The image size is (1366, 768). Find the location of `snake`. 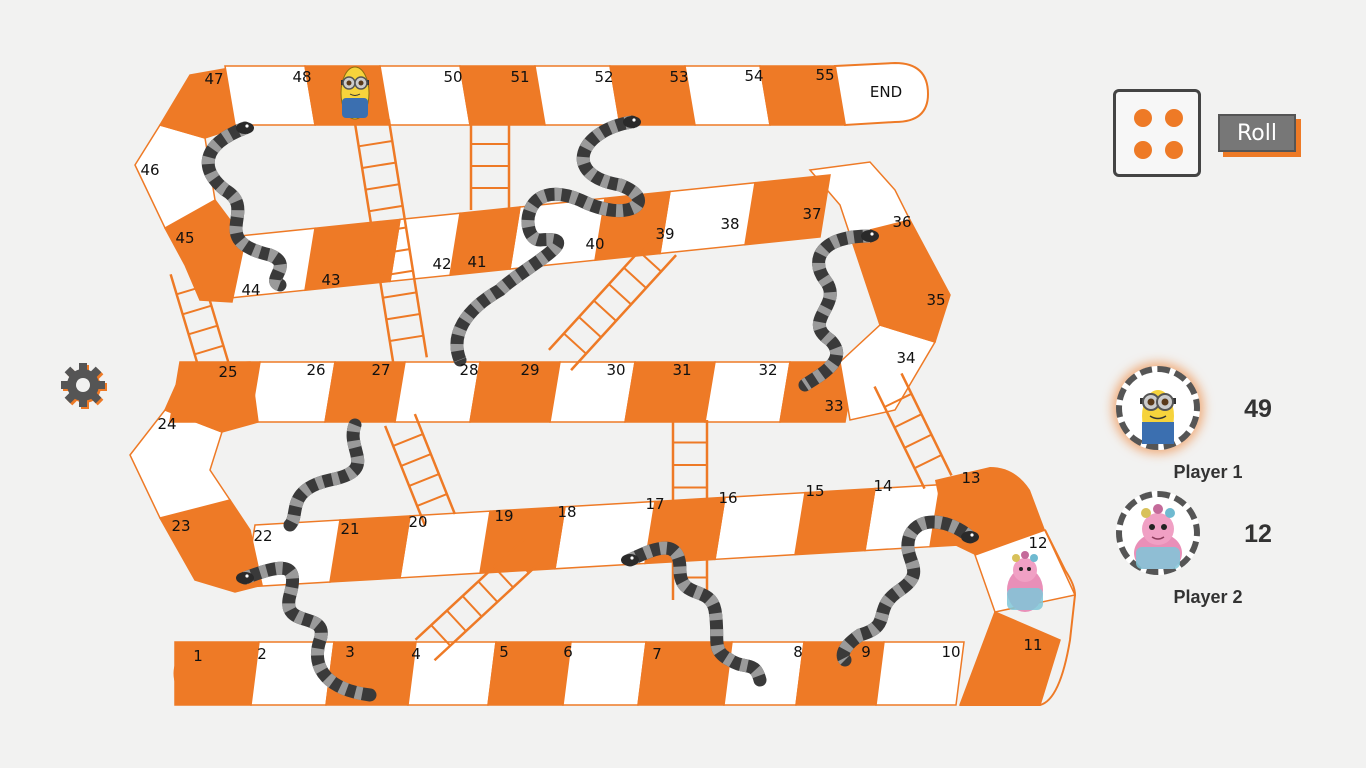

snake is located at coordinates (324, 475).